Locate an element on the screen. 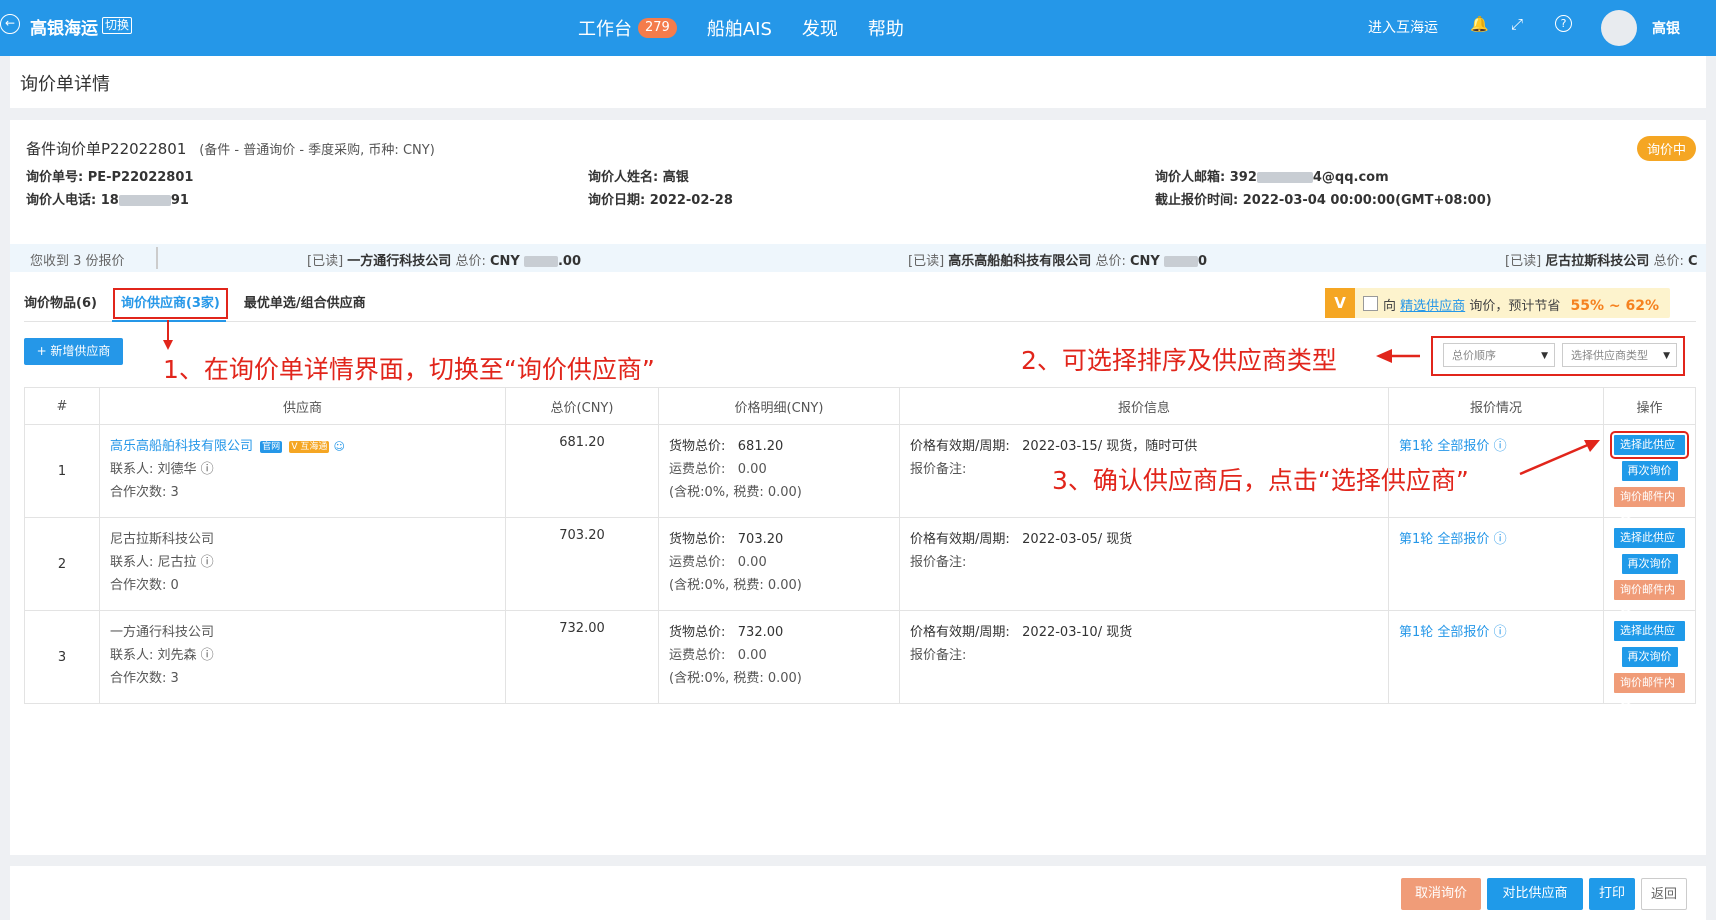 Image resolution: width=1716 pixels, height=920 pixels. quote-item: [已读] 尼古拉斯科技公司 总价: C is located at coordinates (1601, 259).